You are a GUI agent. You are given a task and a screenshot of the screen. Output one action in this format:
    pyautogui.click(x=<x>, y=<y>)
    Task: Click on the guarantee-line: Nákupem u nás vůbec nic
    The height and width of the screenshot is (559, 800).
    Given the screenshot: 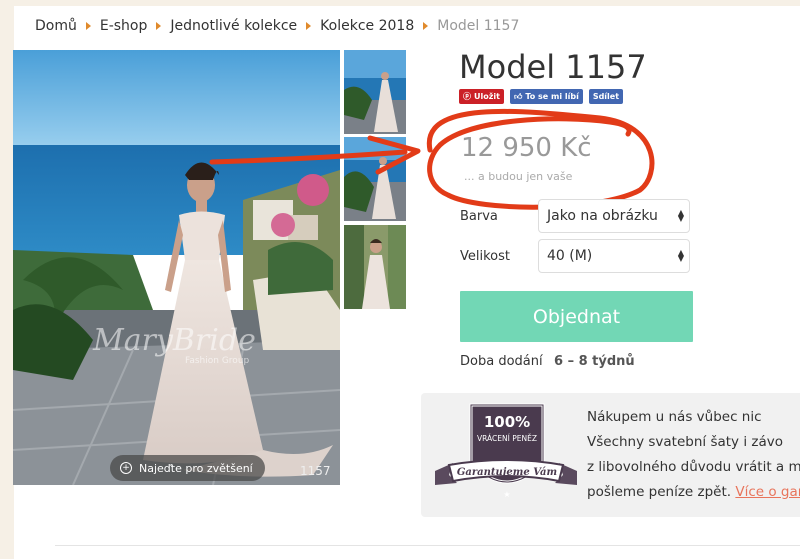 What is the action you would take?
    pyautogui.click(x=674, y=417)
    